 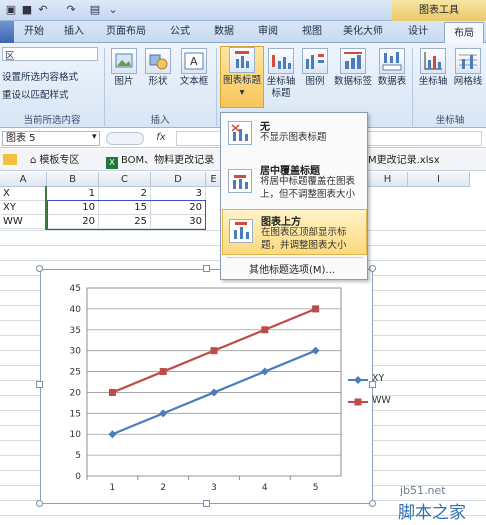 What do you see at coordinates (125, 179) in the screenshot?
I see `column-header: C` at bounding box center [125, 179].